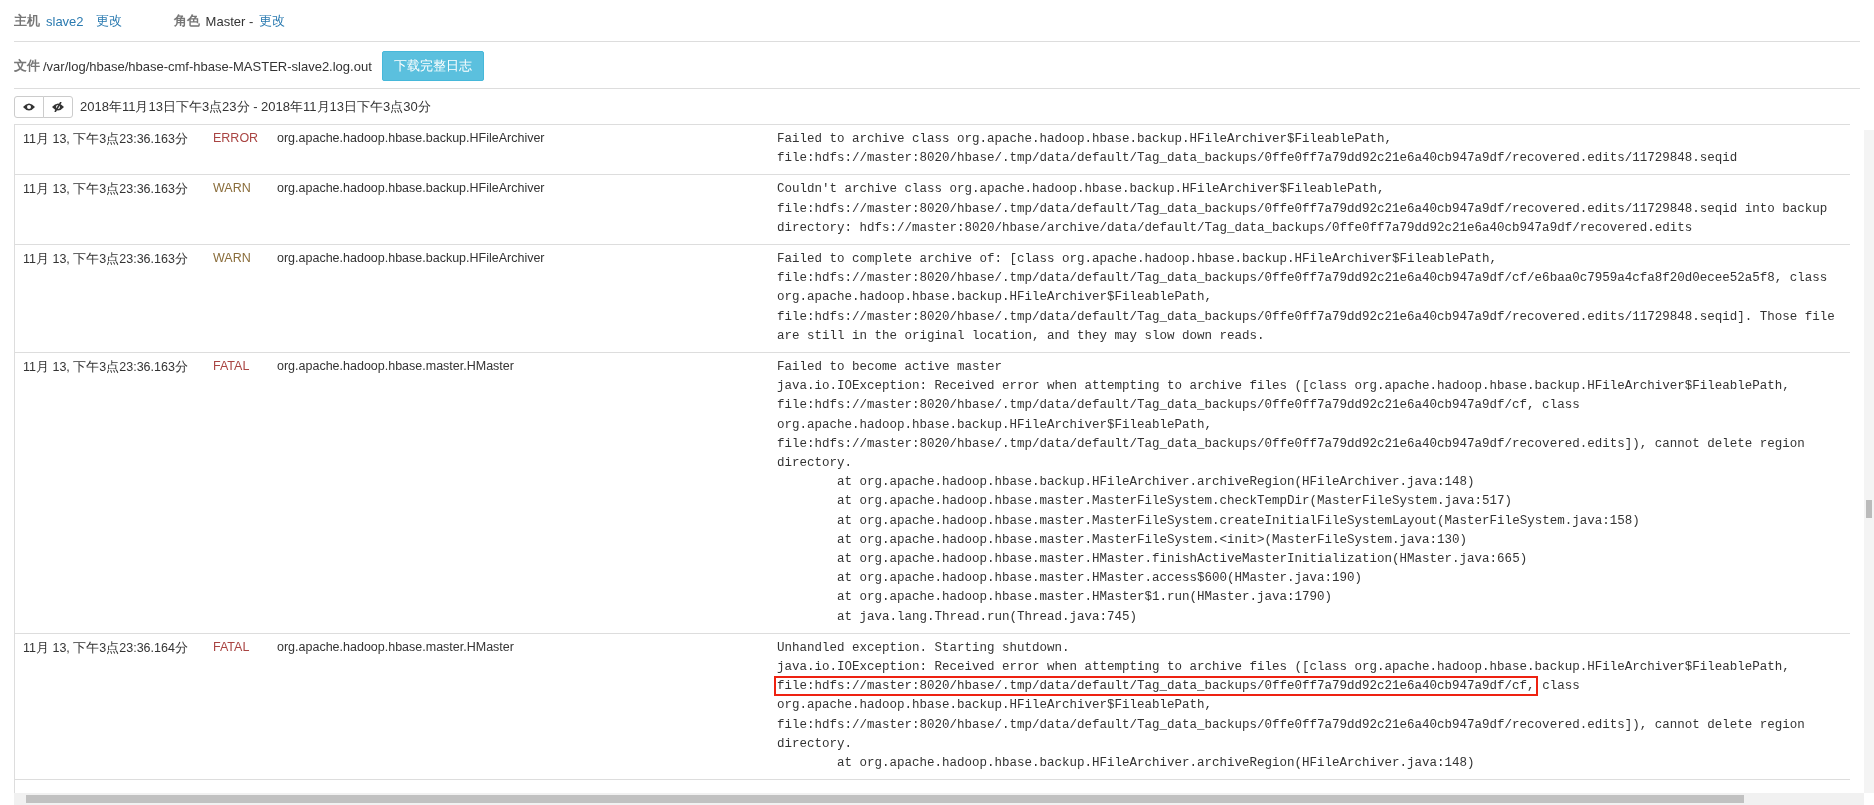 The height and width of the screenshot is (805, 1874). I want to click on role-value: Master -, so click(229, 21).